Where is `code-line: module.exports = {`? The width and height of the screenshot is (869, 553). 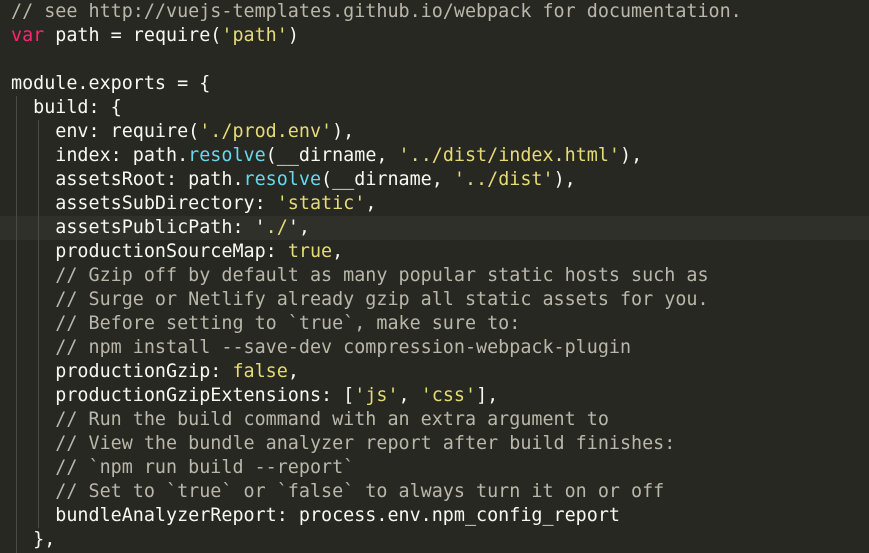 code-line: module.exports = { is located at coordinates (110, 84).